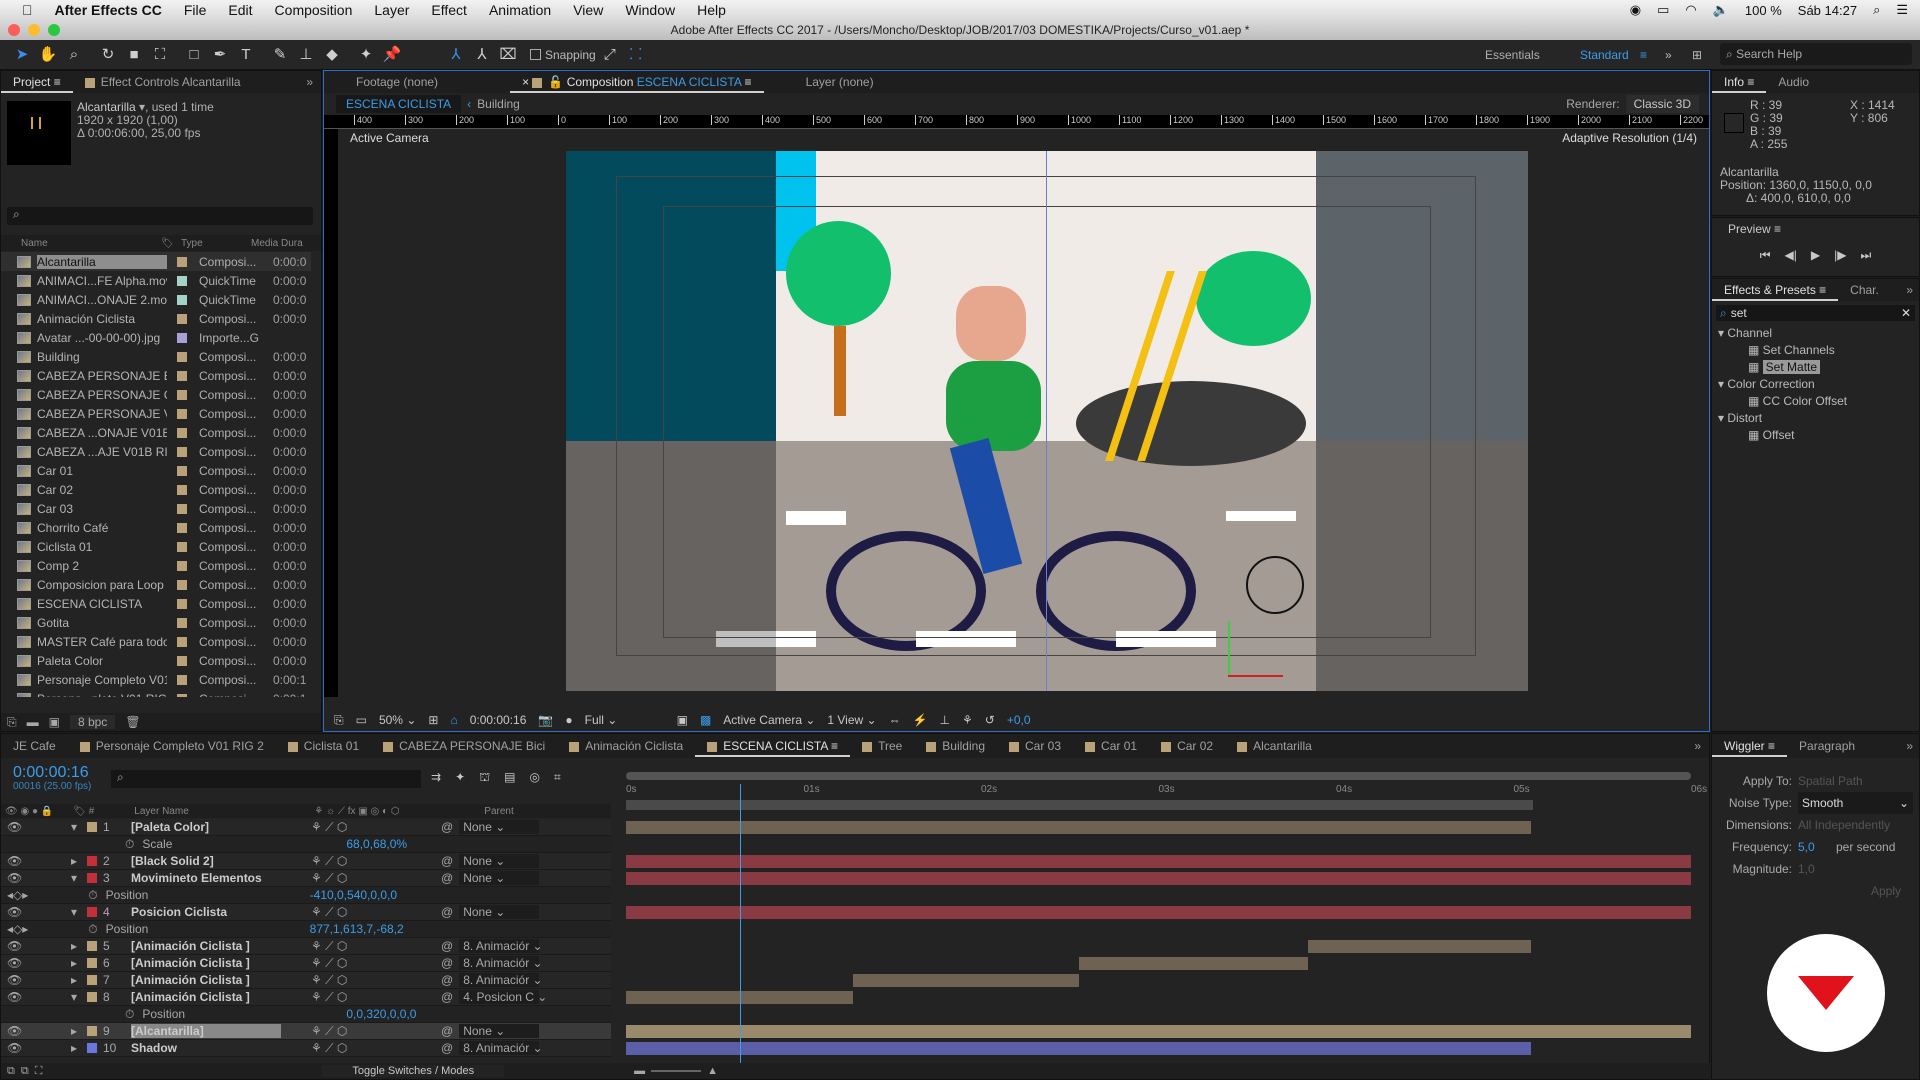  Describe the element at coordinates (134, 55) in the screenshot. I see `camera-tool-icon: ■` at that location.